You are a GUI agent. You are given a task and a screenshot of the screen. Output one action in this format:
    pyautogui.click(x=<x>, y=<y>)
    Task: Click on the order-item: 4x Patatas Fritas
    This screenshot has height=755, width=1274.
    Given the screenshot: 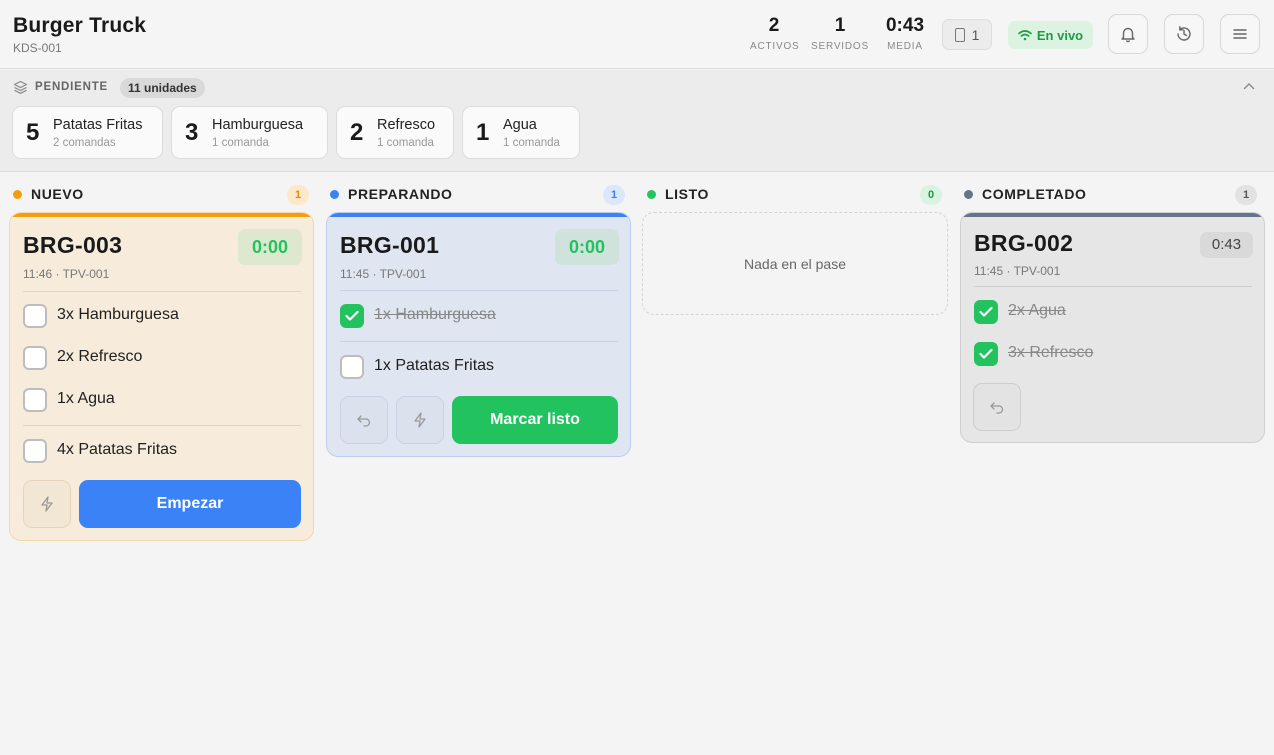 What is the action you would take?
    pyautogui.click(x=162, y=451)
    